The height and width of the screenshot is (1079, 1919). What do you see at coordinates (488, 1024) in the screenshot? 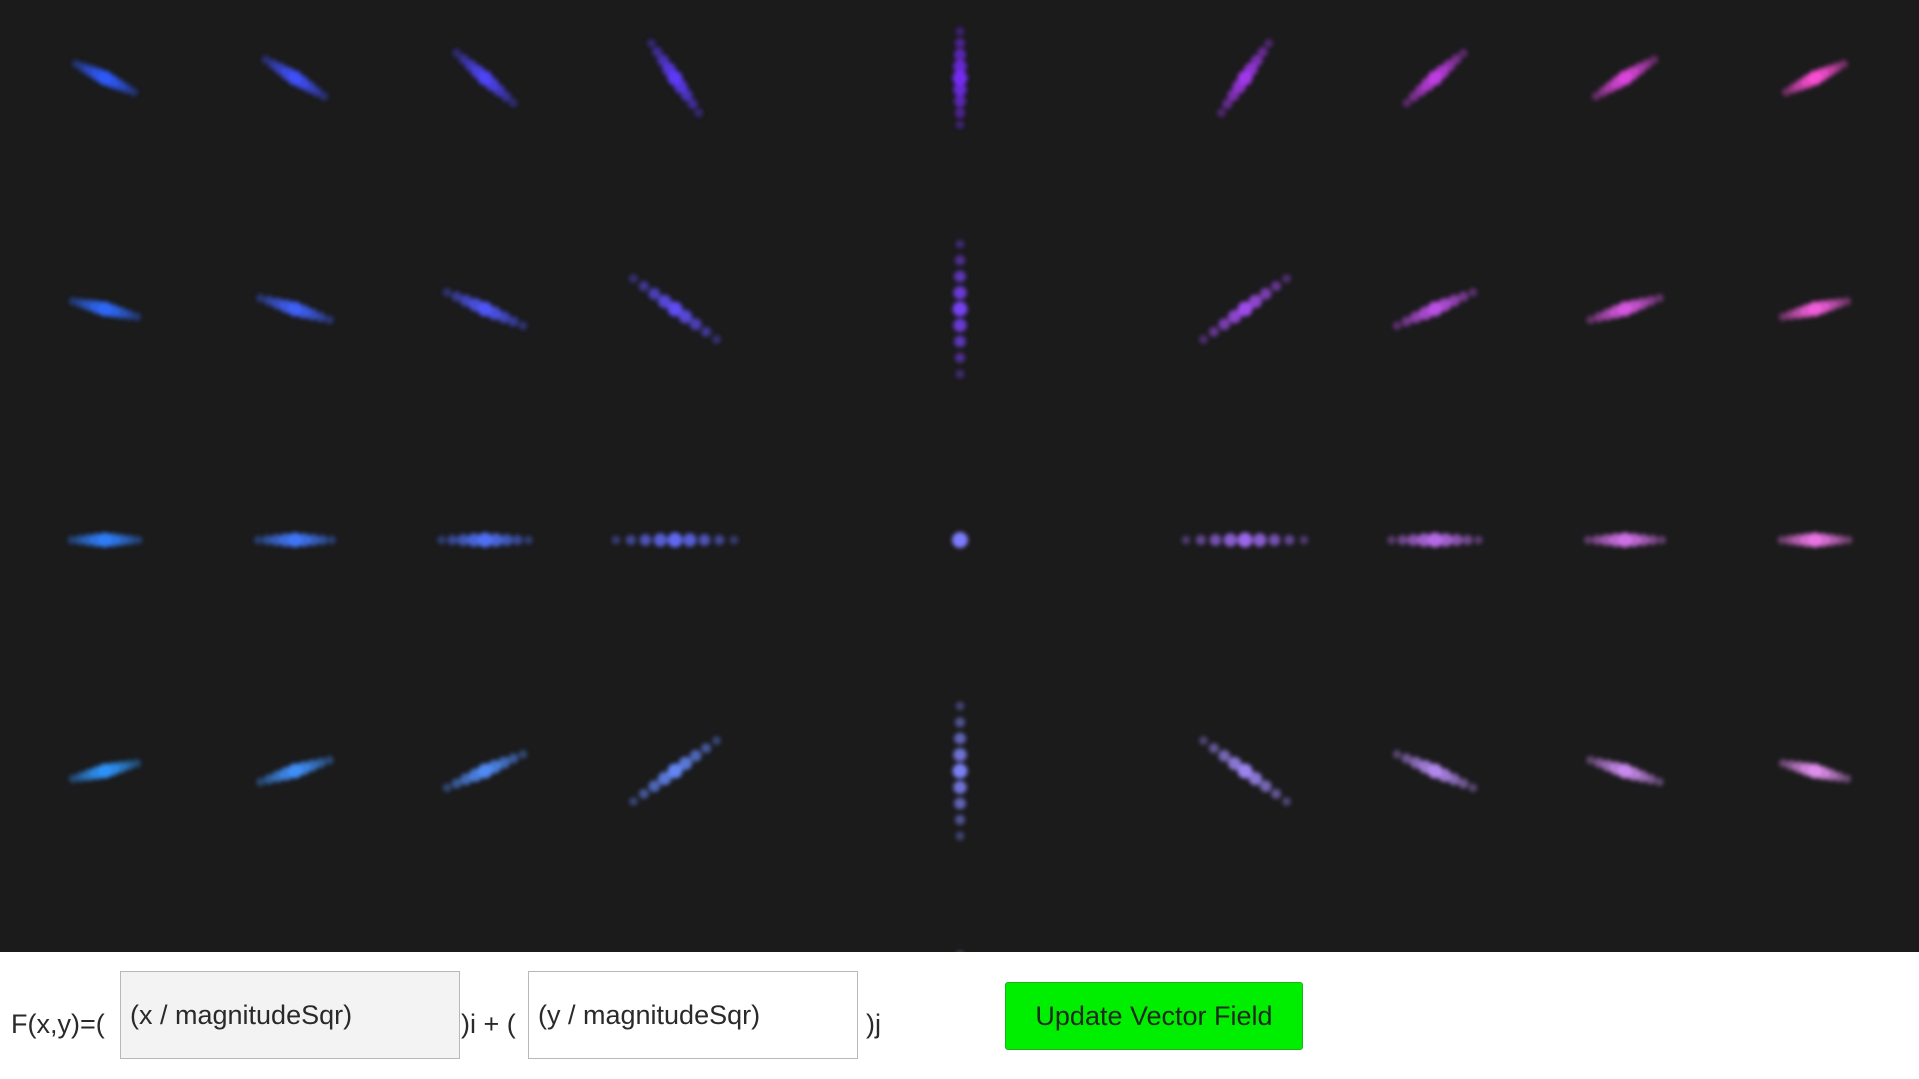
I see `i-separator-label: )i + (` at bounding box center [488, 1024].